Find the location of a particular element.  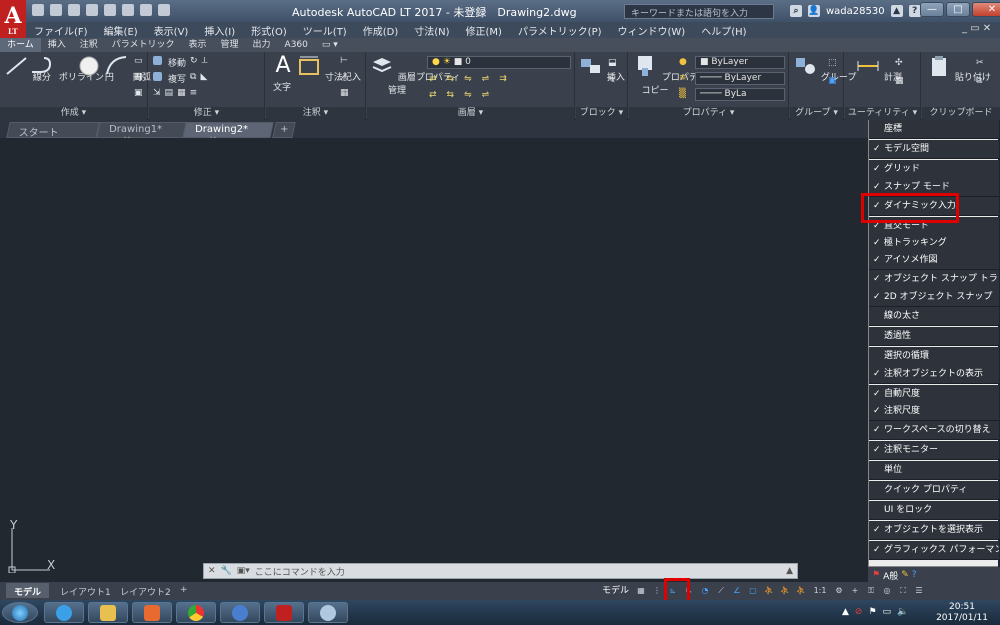

command-input: ここにコマンドを入力 is located at coordinates (300, 571).